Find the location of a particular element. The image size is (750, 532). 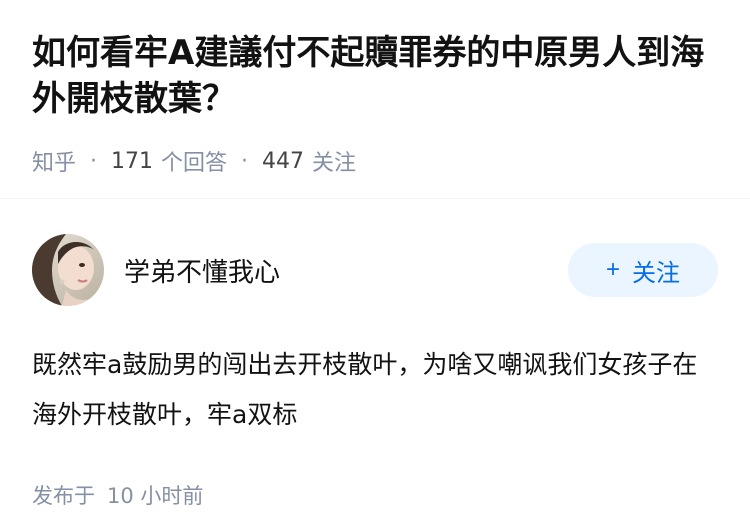

follower-count: 447 is located at coordinates (283, 161).